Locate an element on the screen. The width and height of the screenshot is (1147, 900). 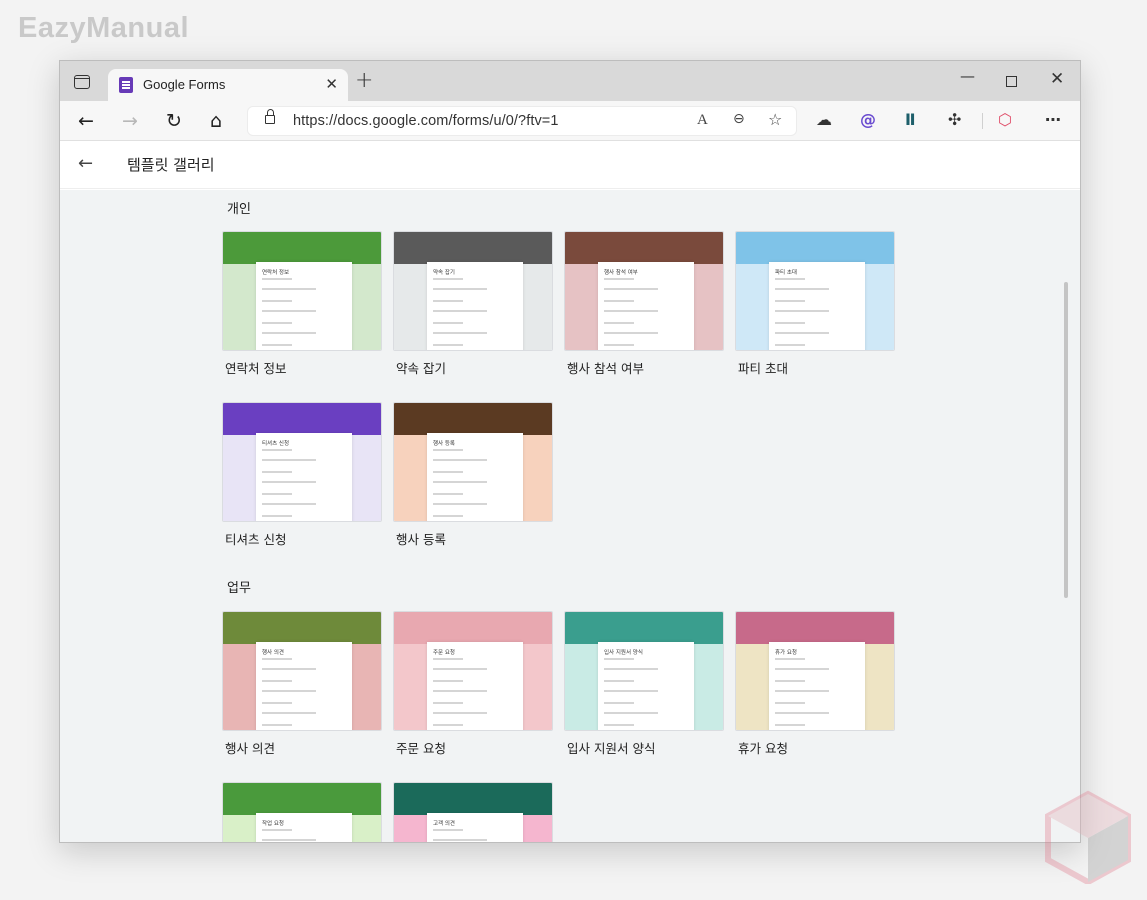
template-card: 고객 의견 is located at coordinates (473, 812).